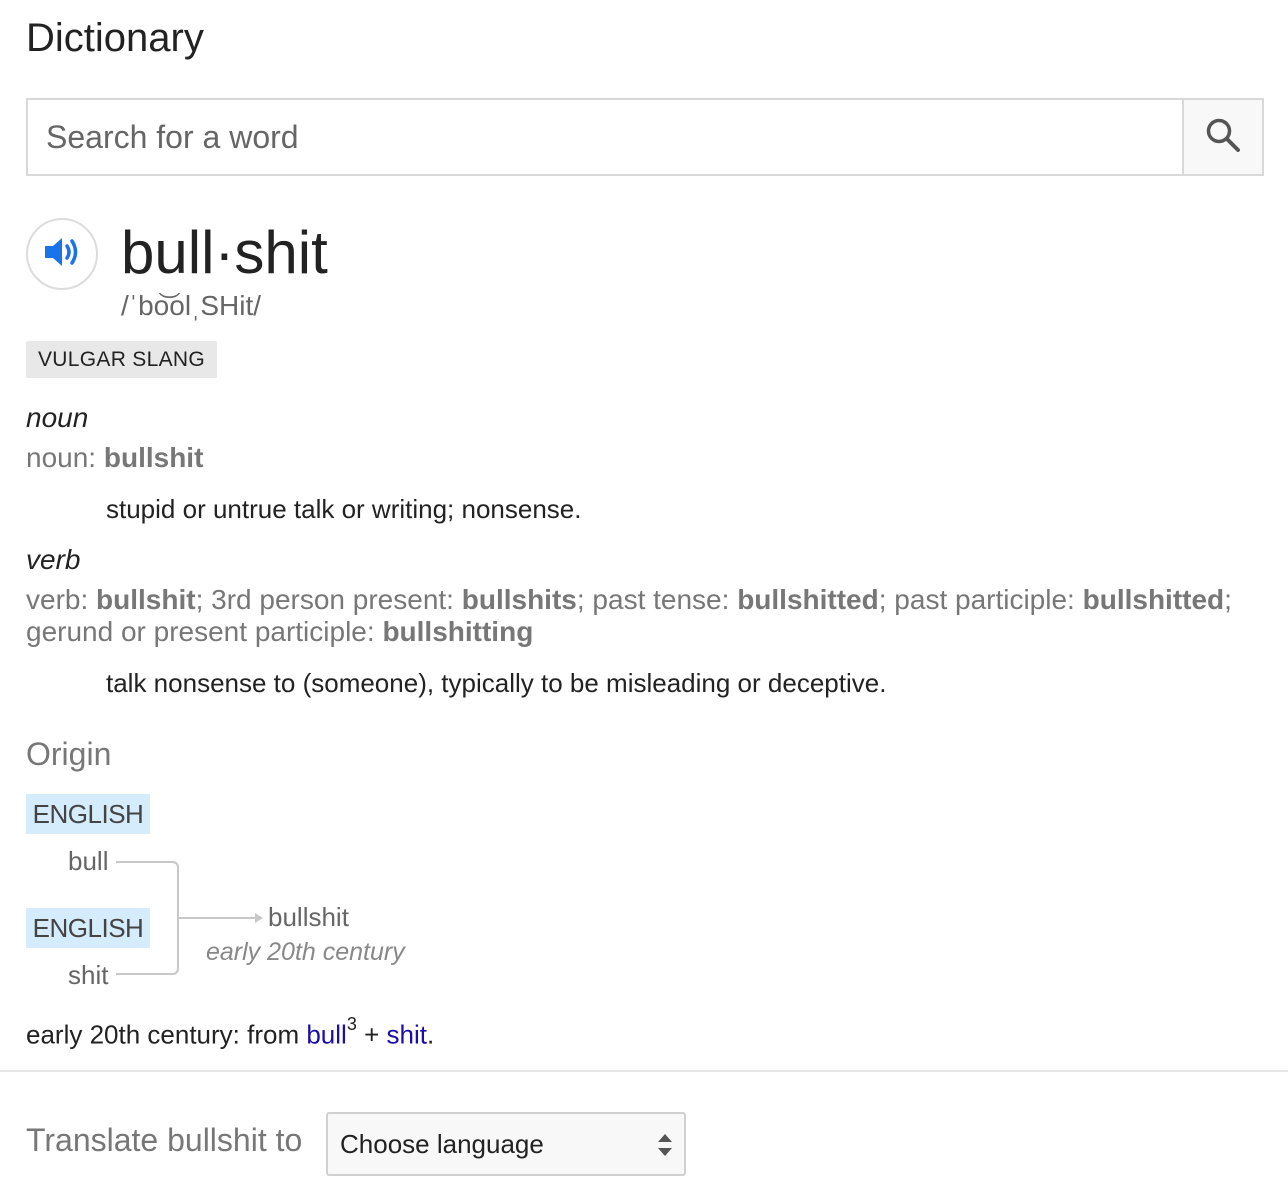 The image size is (1288, 1202). I want to click on origin-source-word: shit, so click(88, 975).